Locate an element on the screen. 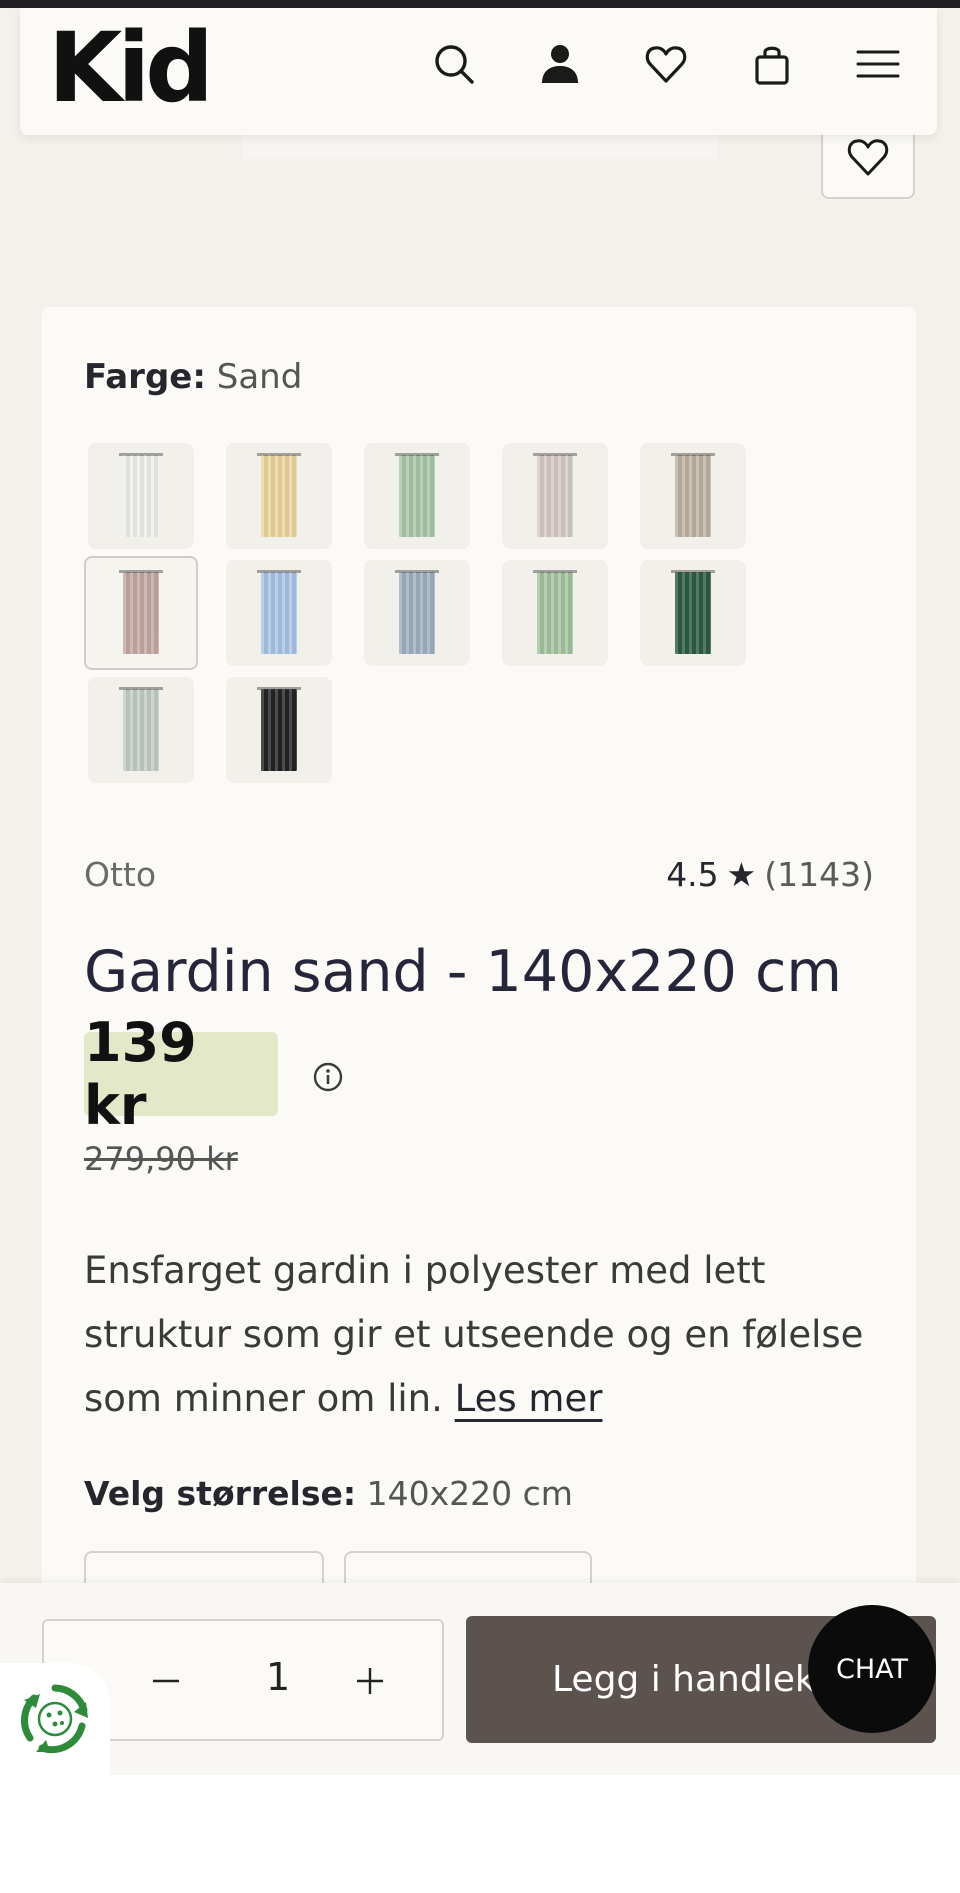 This screenshot has width=960, height=1893. read-more-link: Les mer is located at coordinates (529, 1398).